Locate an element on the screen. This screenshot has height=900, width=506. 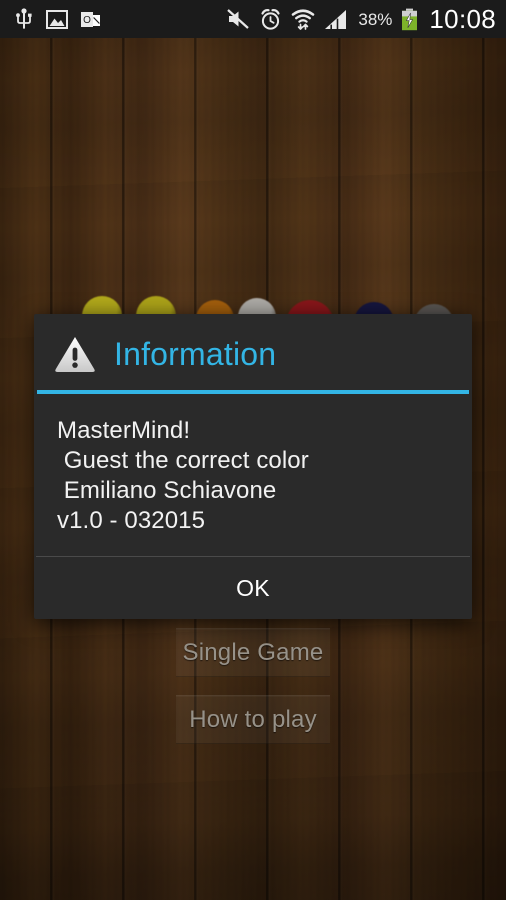
message-line: Emiliano Schiavone is located at coordinates (167, 490).